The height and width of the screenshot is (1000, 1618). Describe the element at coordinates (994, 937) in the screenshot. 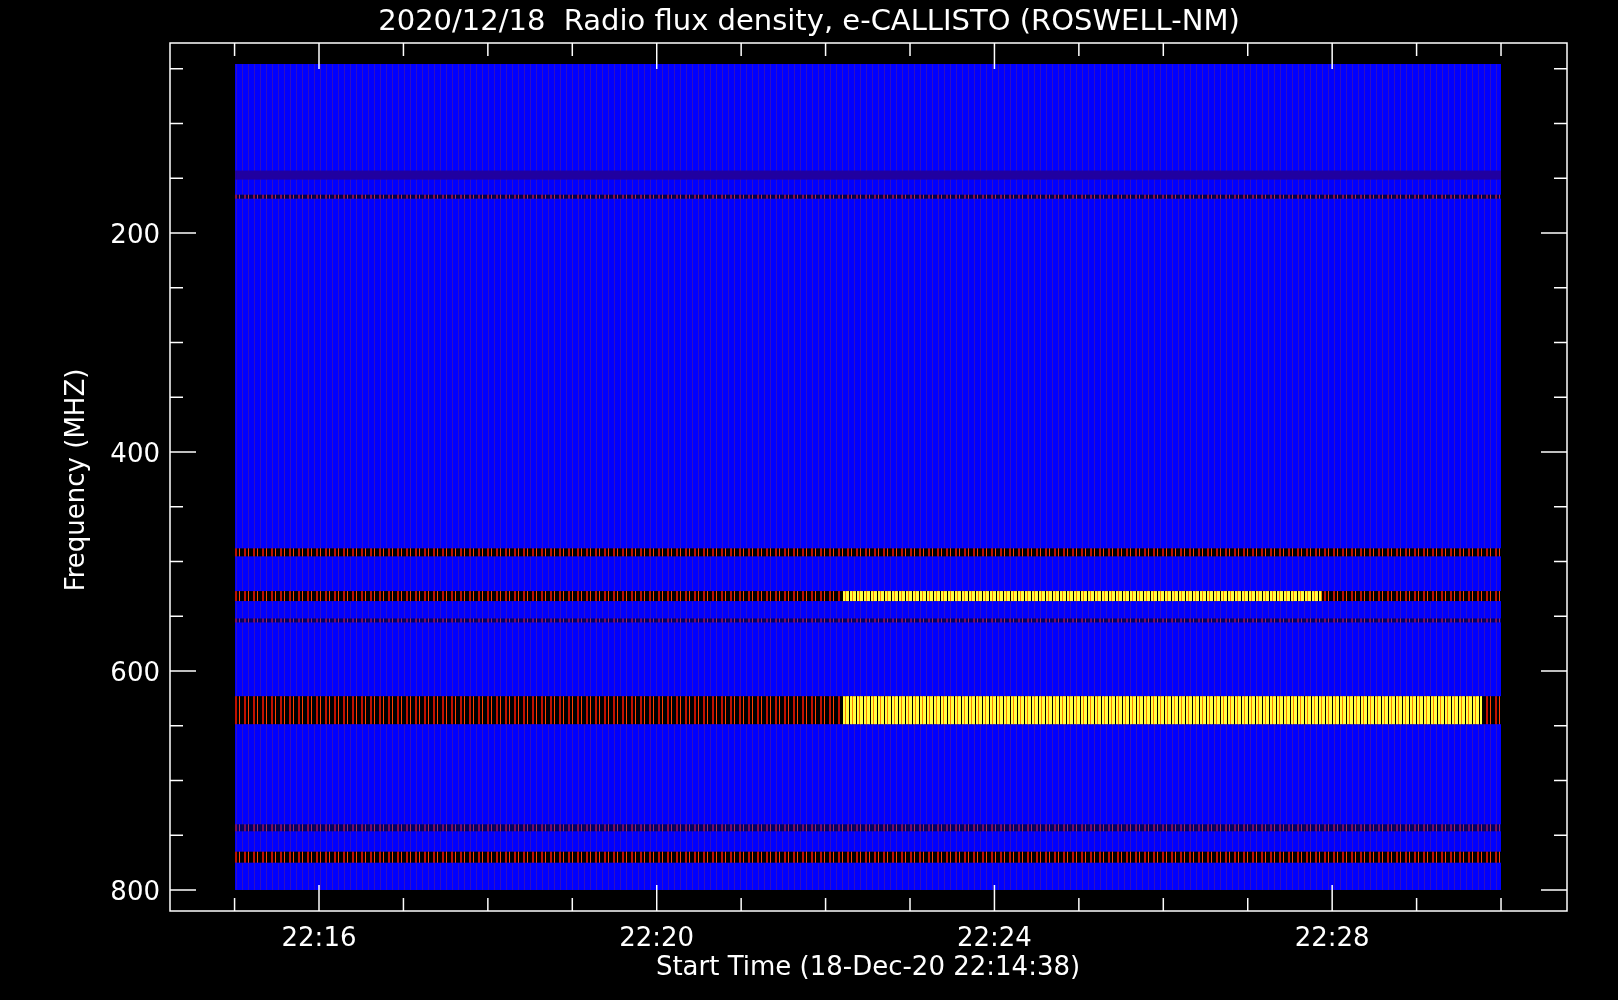

I see `x-tick-label: 22:24` at that location.